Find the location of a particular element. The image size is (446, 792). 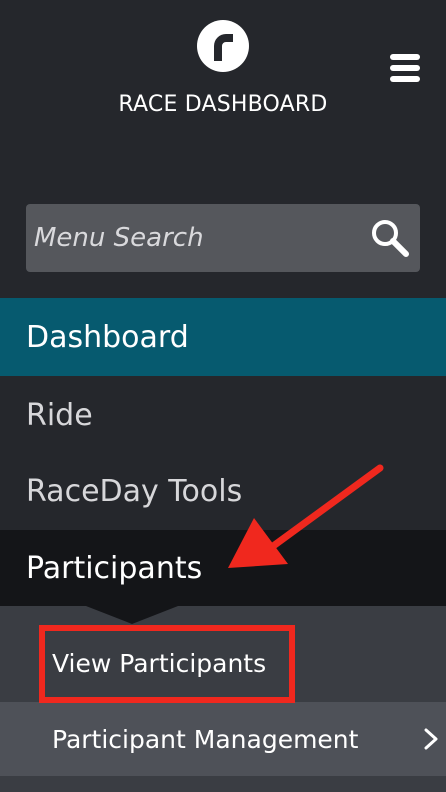

nav-item-label: Participants is located at coordinates (114, 568).